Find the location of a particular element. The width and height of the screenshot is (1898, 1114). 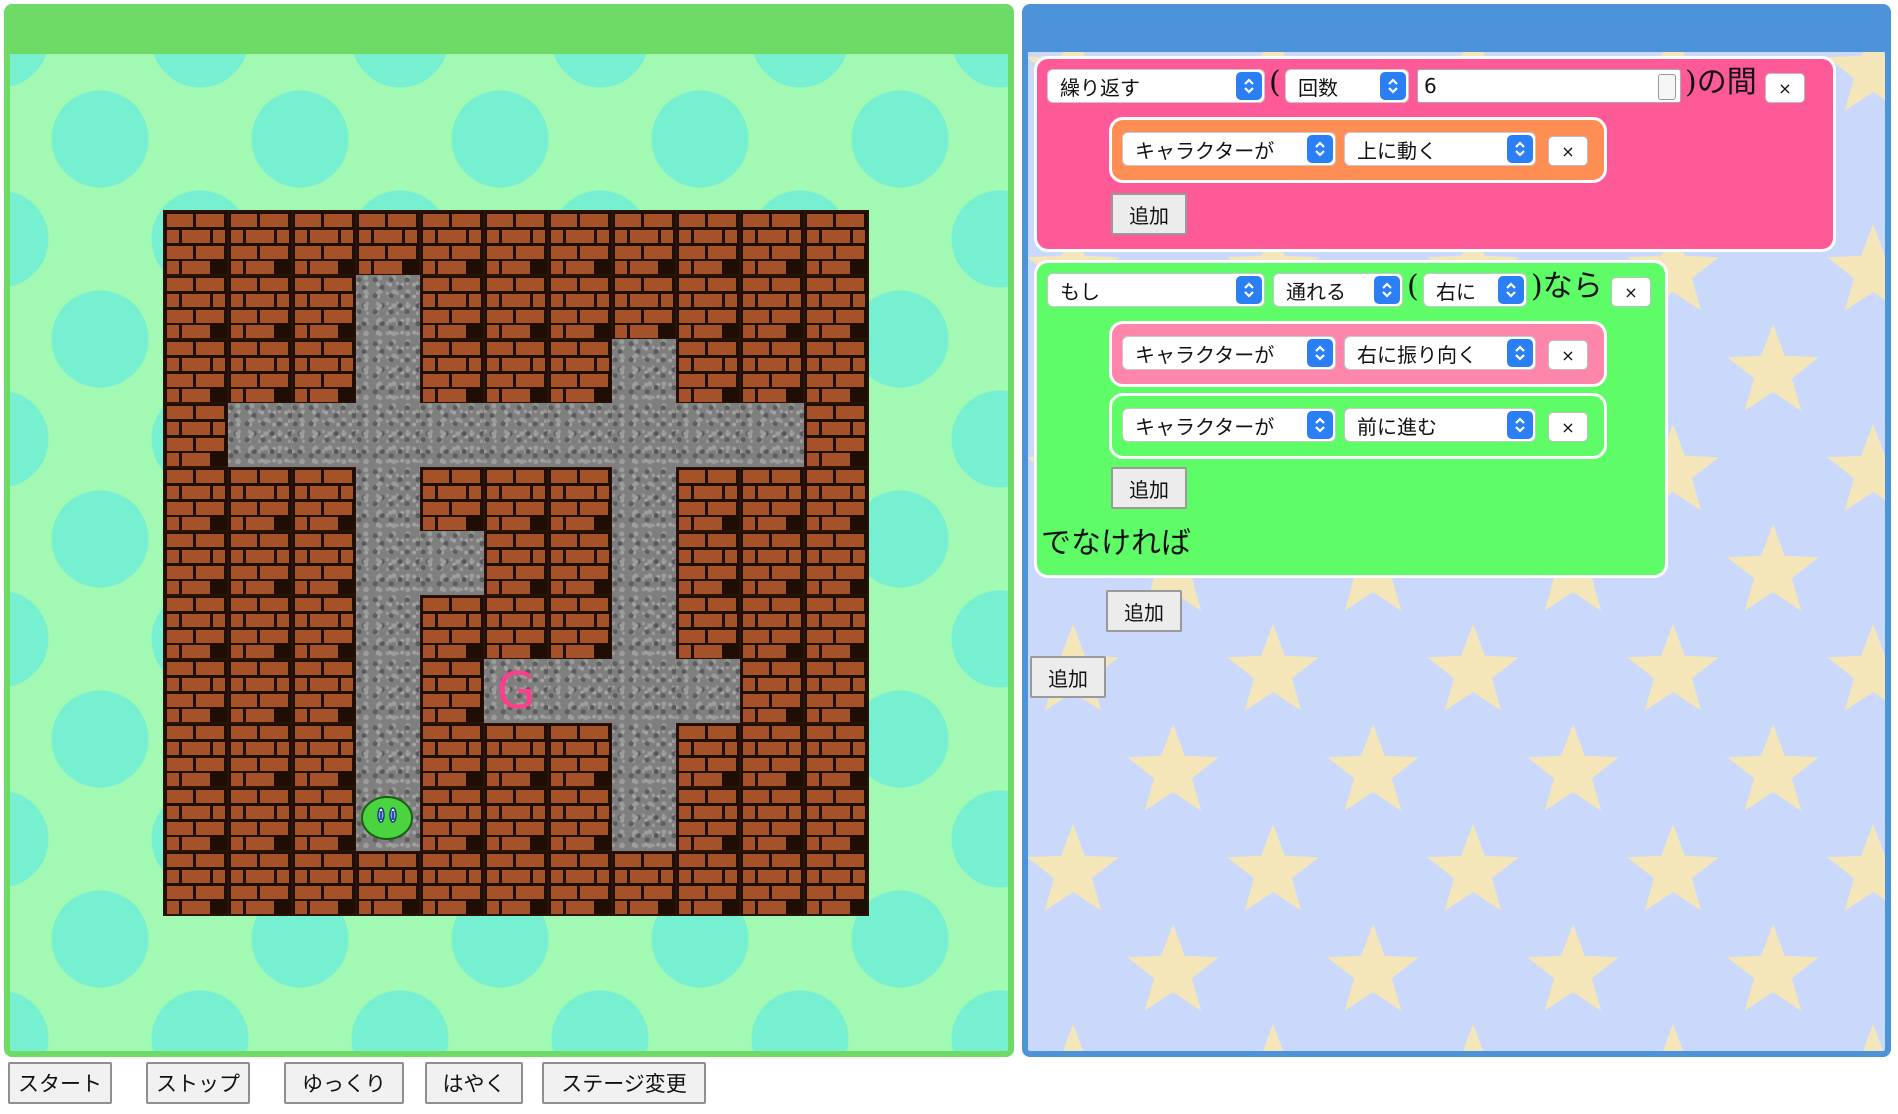

repeat-close-button: × is located at coordinates (1785, 88).